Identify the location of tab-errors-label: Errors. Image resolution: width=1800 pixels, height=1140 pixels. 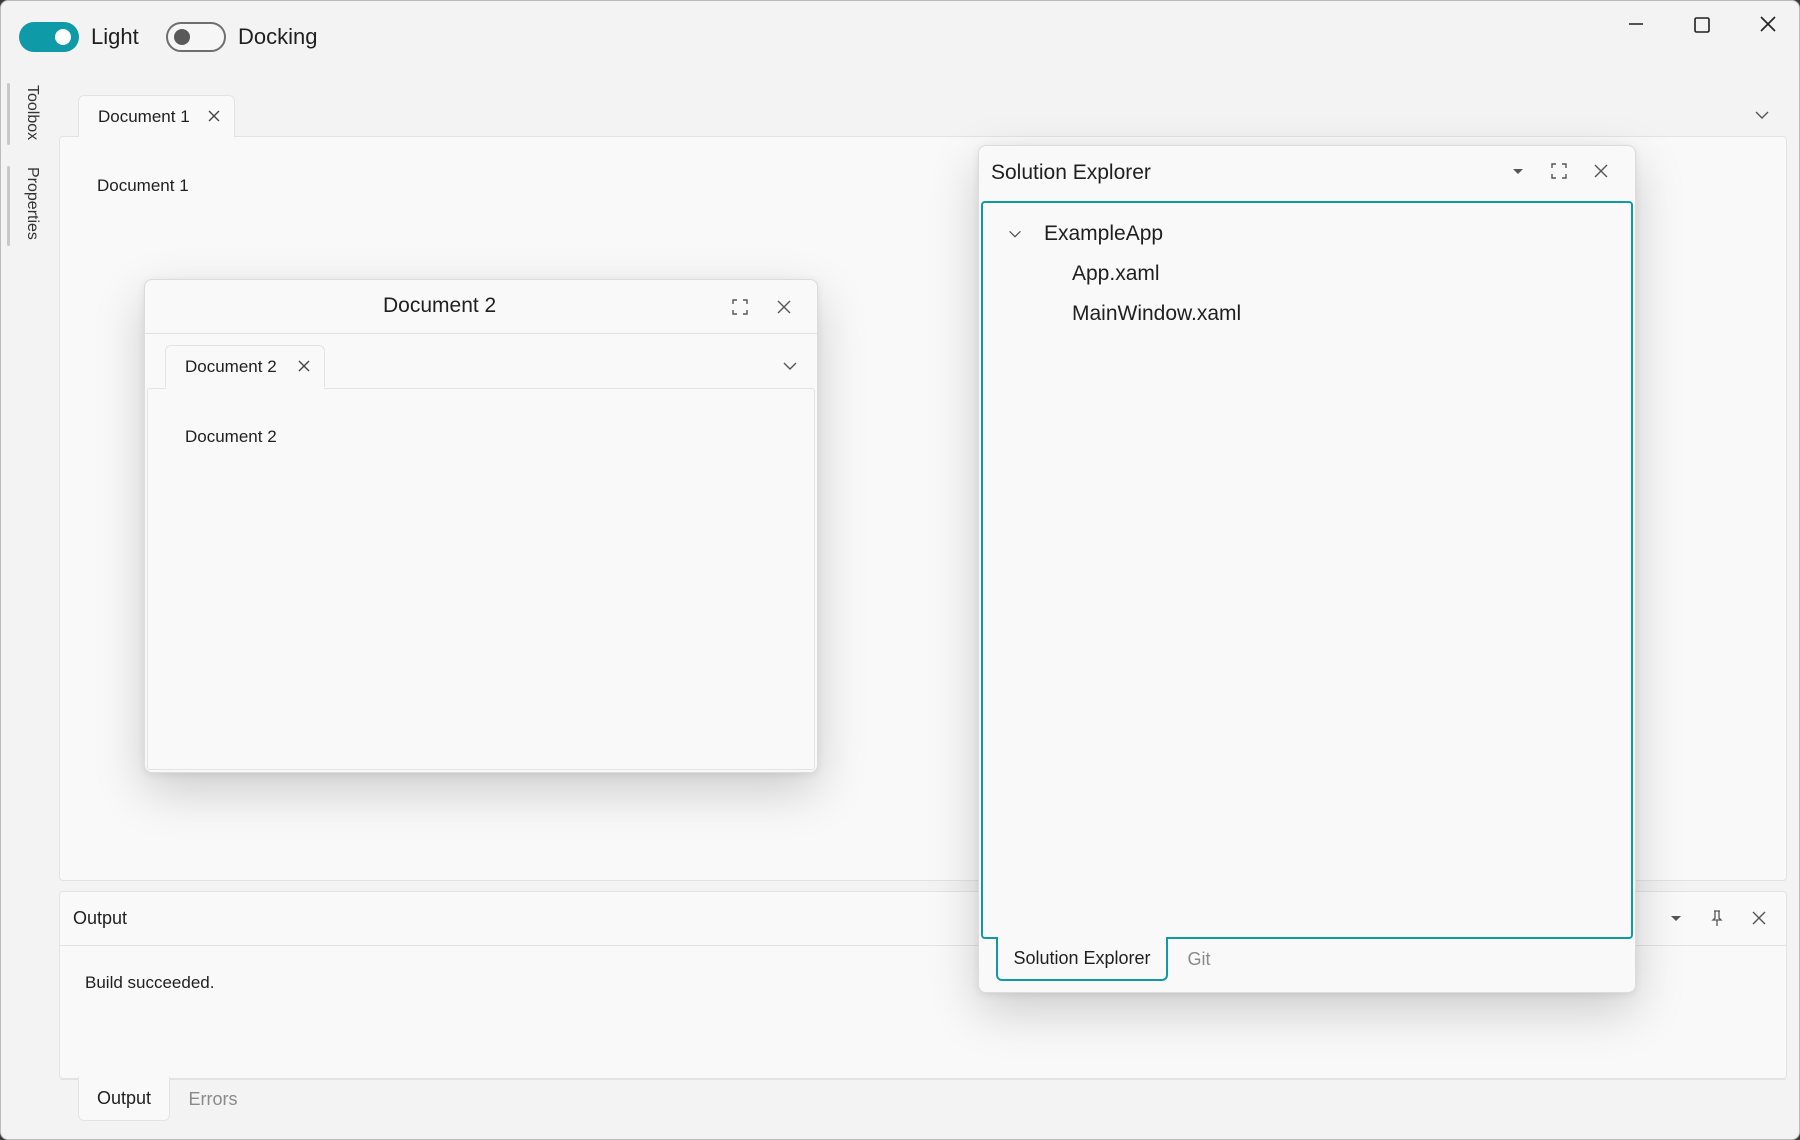
(213, 1098).